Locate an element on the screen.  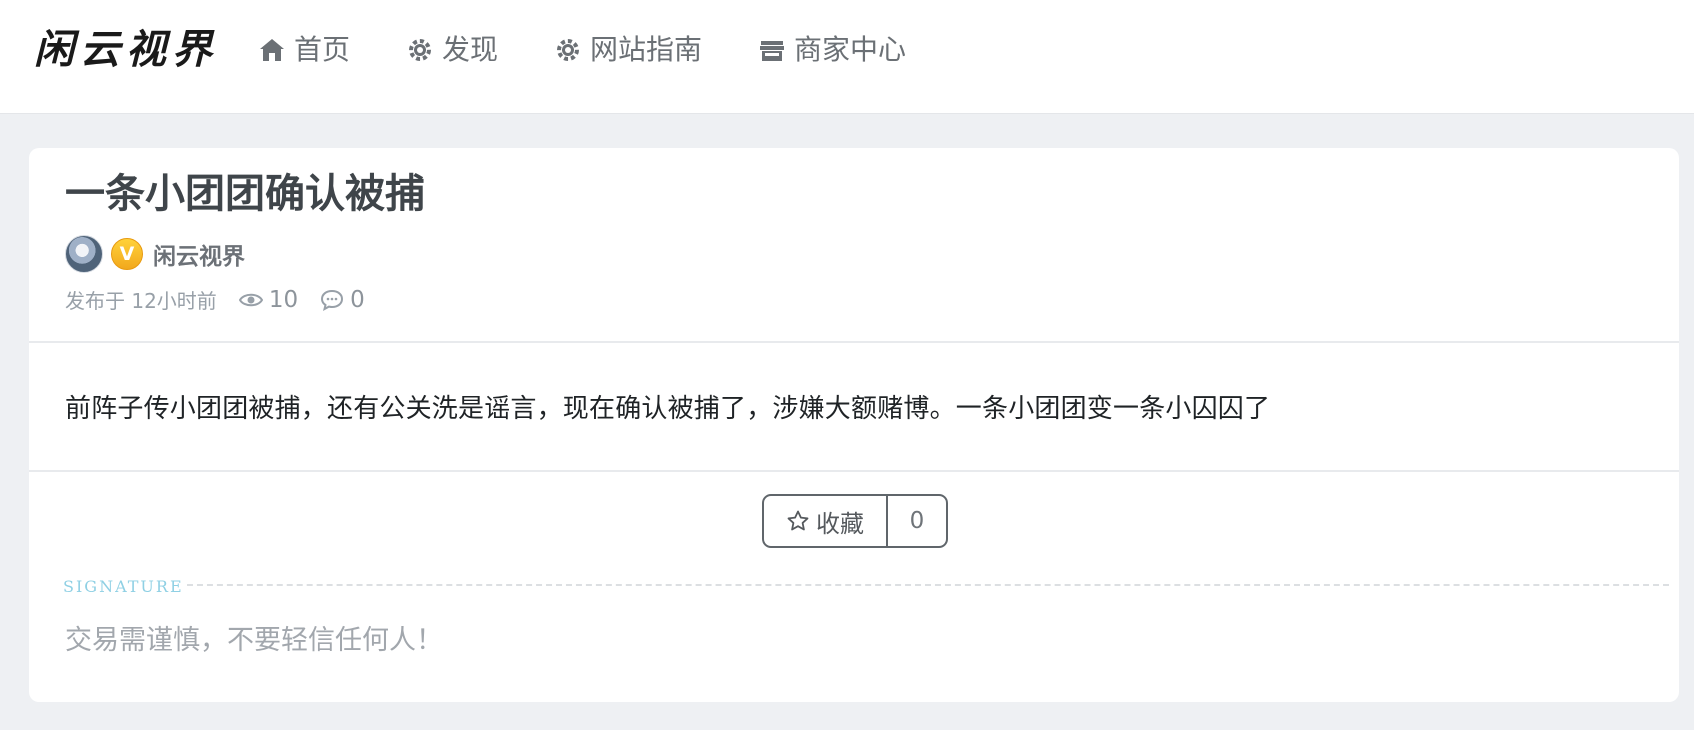
view-count-value: 10 is located at coordinates (283, 299).